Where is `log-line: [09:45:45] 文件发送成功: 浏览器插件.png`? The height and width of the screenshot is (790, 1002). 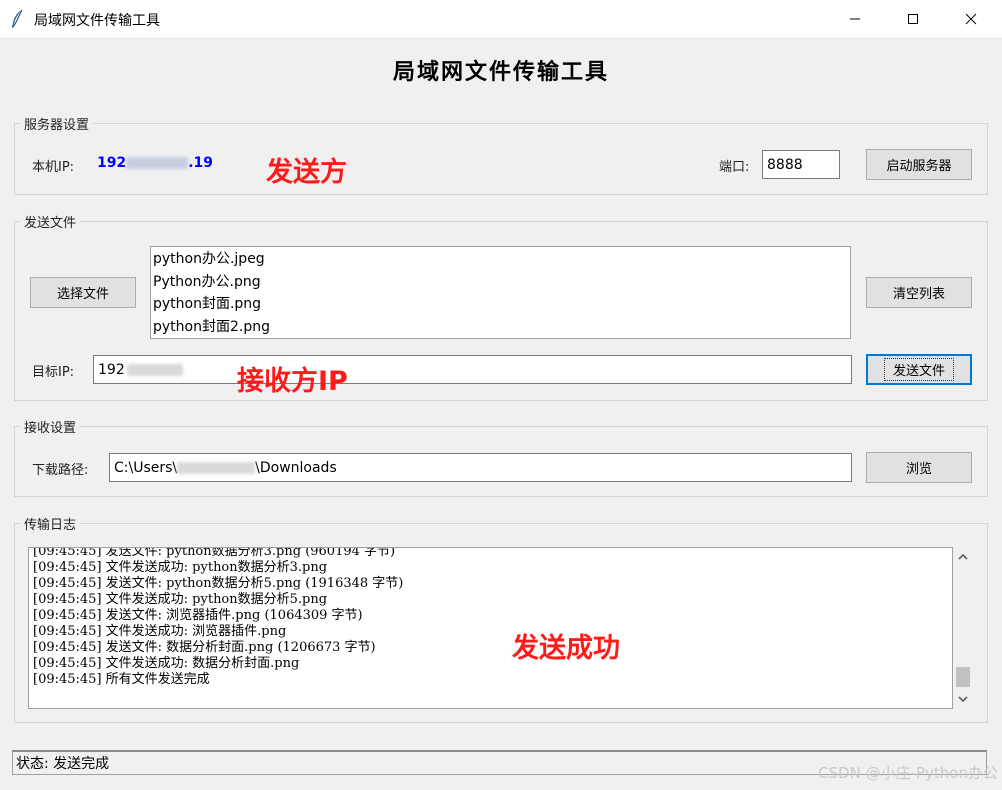 log-line: [09:45:45] 文件发送成功: 浏览器插件.png is located at coordinates (160, 631).